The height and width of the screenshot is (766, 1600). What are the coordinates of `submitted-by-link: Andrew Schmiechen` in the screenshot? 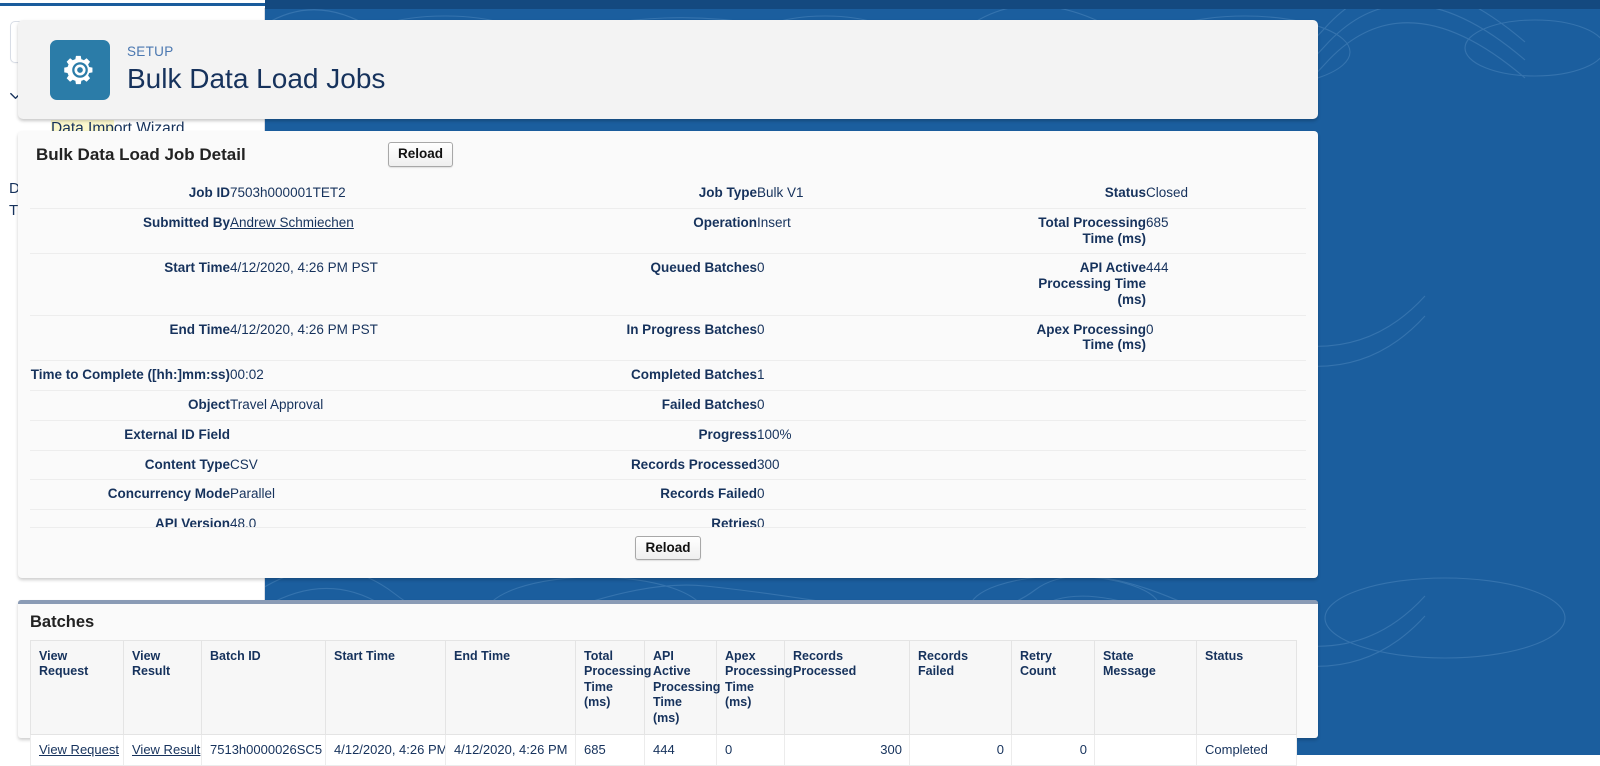 It's located at (292, 222).